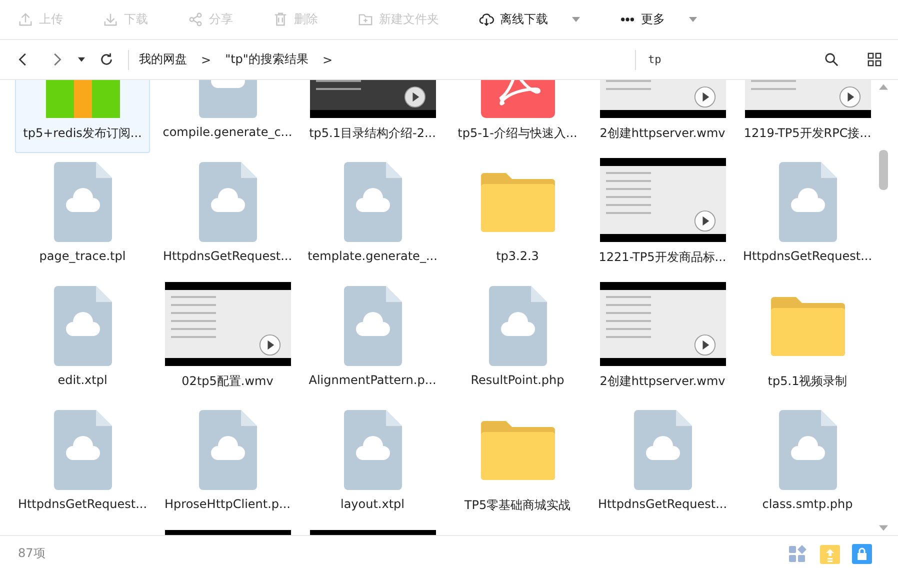 The image size is (898, 571). Describe the element at coordinates (266, 59) in the screenshot. I see `breadcrumb-link: "tp"的搜索结果` at that location.